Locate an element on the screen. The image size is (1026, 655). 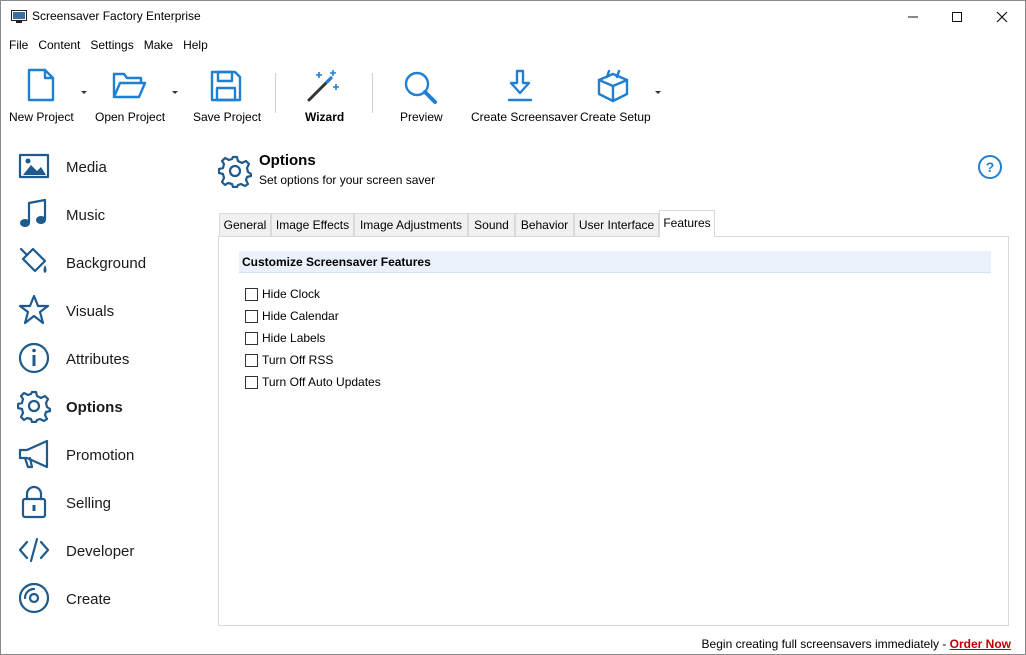
page-subtitle: Set options for your screen saver is located at coordinates (347, 180).